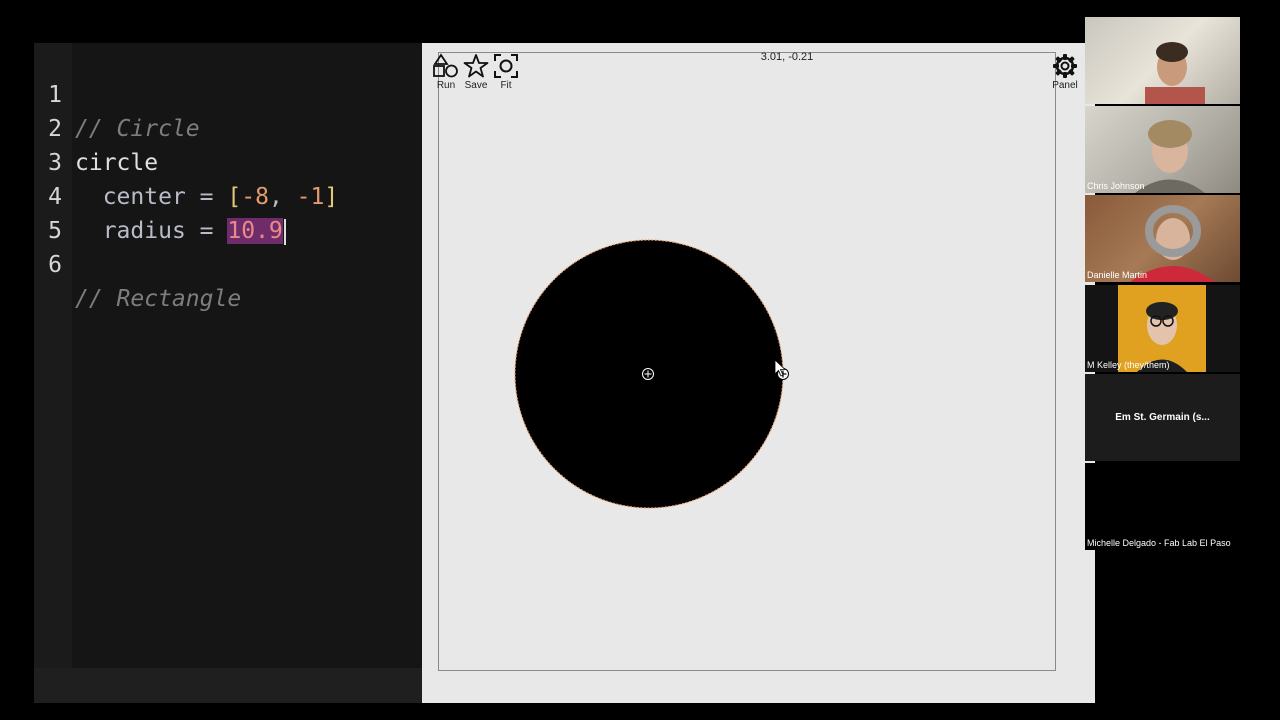 This screenshot has height=720, width=1280. I want to click on line-number: 6, so click(55, 265).